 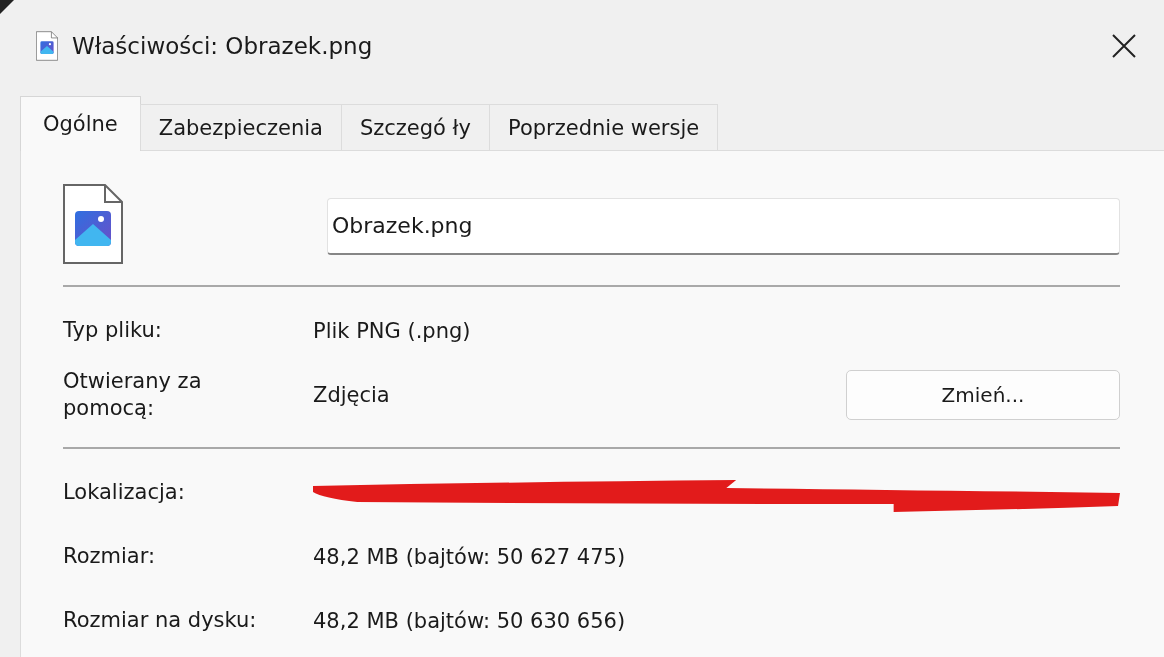 What do you see at coordinates (352, 395) in the screenshot?
I see `property-value: Zdjęcia` at bounding box center [352, 395].